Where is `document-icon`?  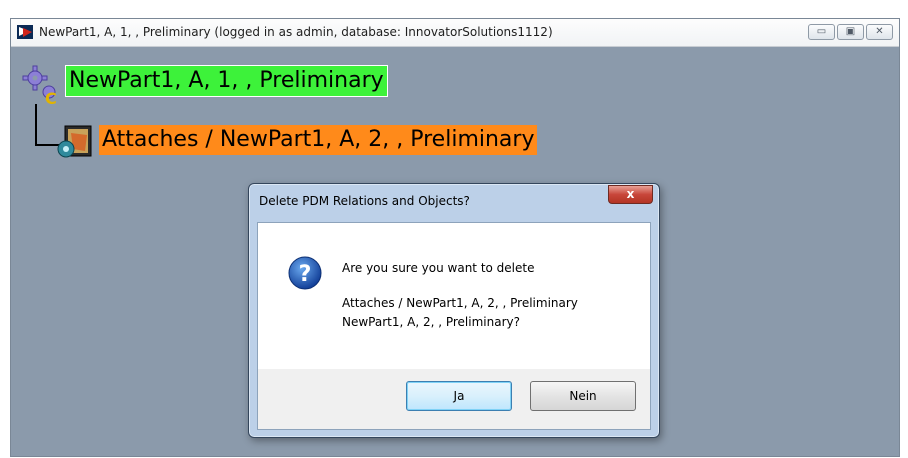 document-icon is located at coordinates (75, 142).